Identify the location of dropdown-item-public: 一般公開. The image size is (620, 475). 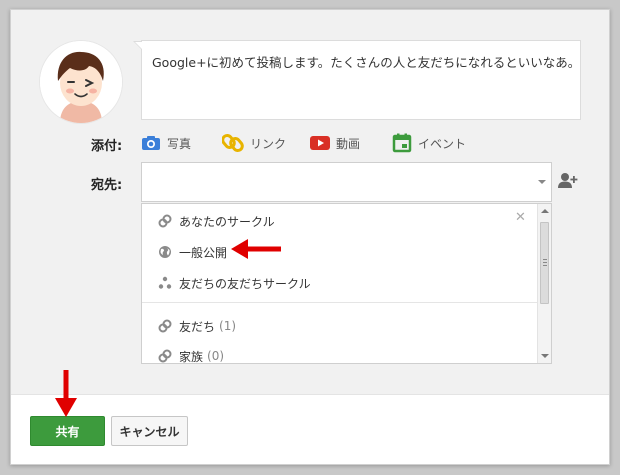
(192, 252).